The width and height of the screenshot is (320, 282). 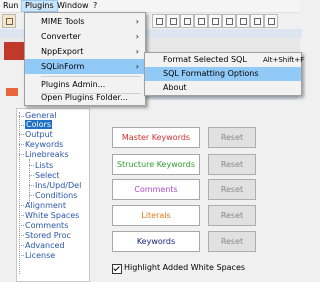 I want to click on menu-plugins: Plugins, so click(x=39, y=6).